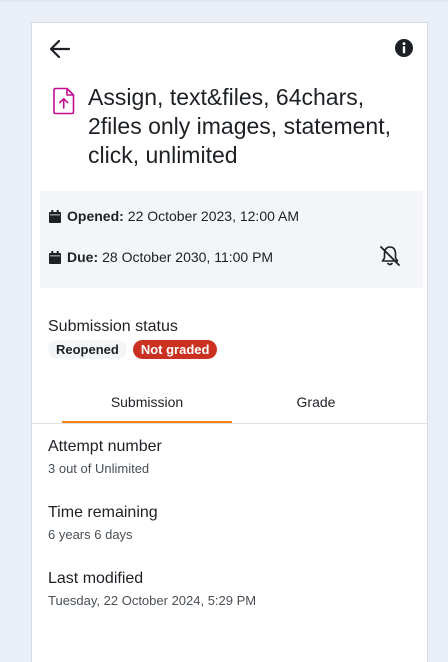  I want to click on assignment-upload-icon, so click(64, 101).